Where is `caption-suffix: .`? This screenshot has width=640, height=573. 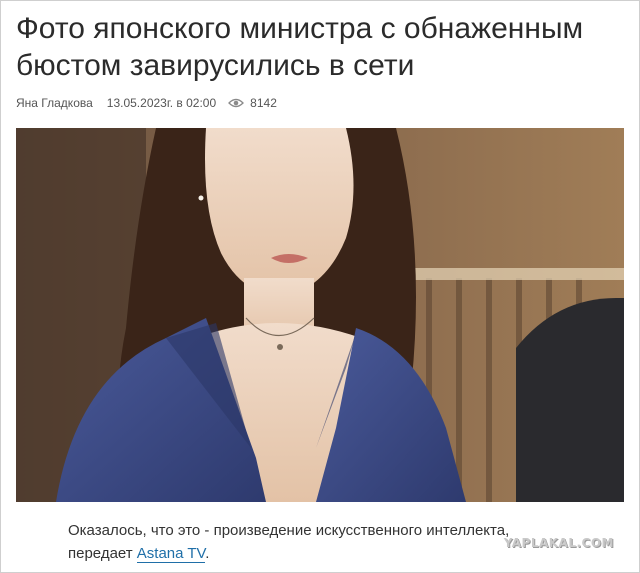
caption-suffix: . is located at coordinates (207, 553).